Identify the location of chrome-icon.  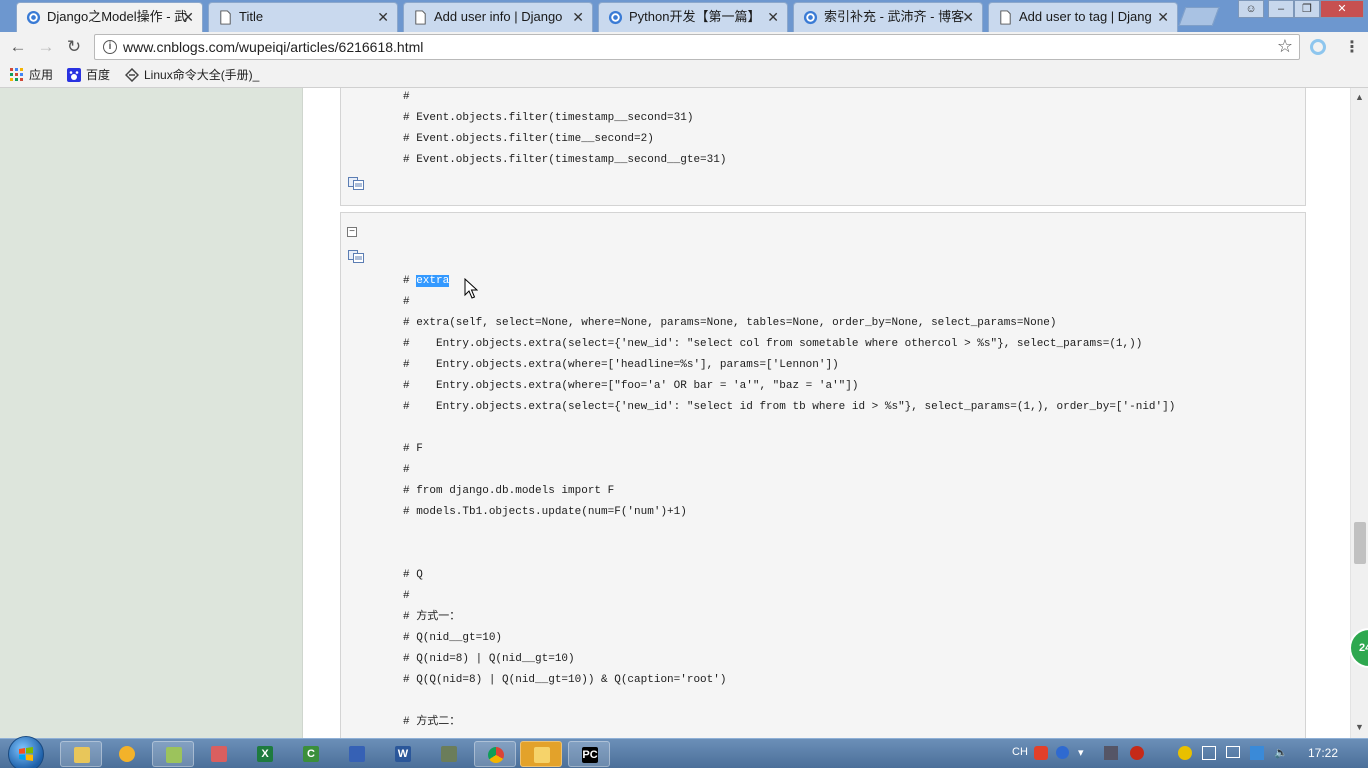
(496, 755).